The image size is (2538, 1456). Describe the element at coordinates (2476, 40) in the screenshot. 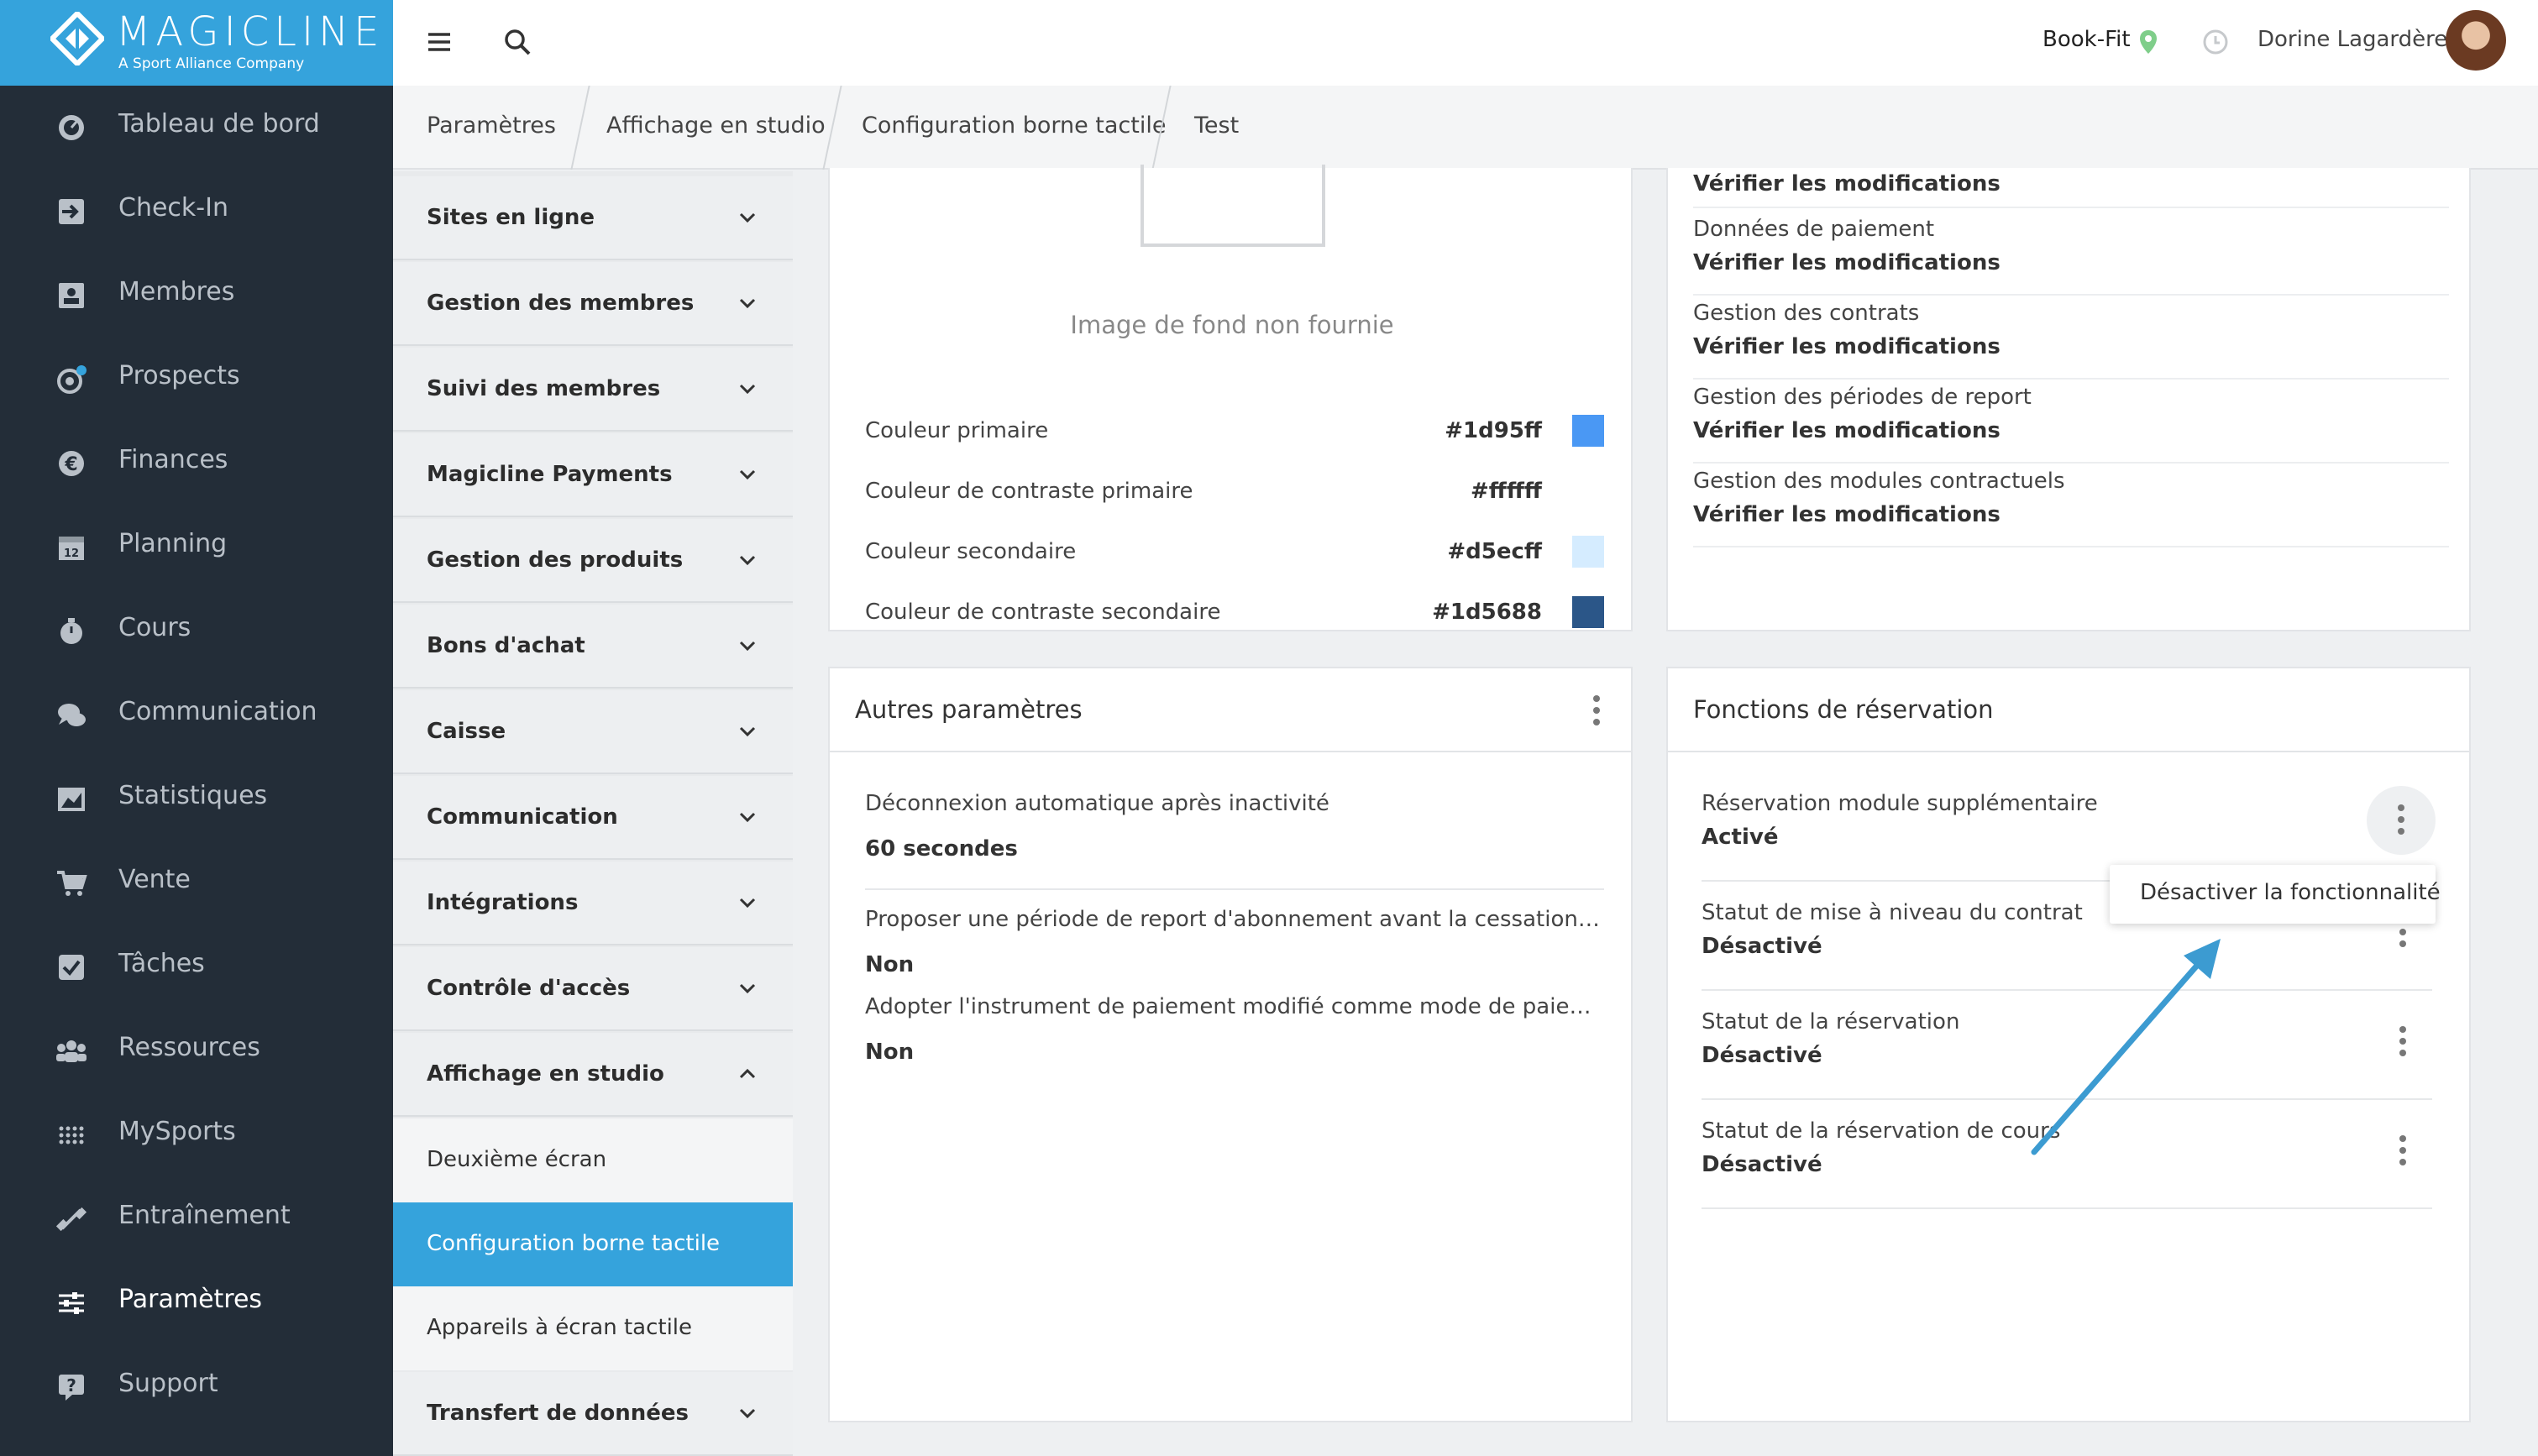

I see `avatar` at that location.